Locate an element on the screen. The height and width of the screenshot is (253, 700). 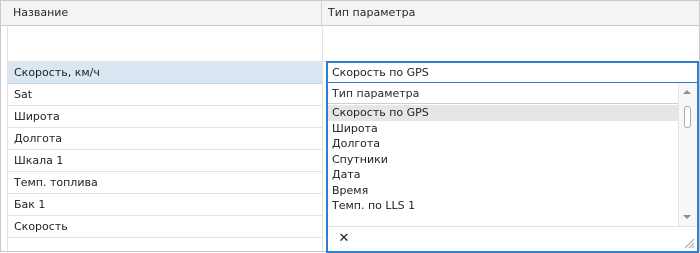
grid-header: Название Тип параметра is located at coordinates (350, 13).